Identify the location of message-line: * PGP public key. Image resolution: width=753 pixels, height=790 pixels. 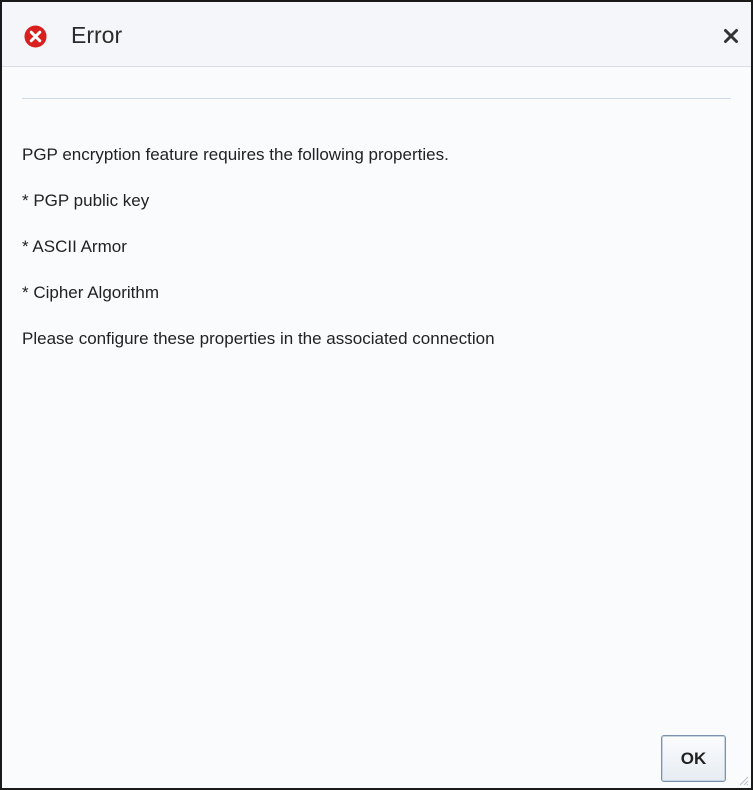
(86, 200).